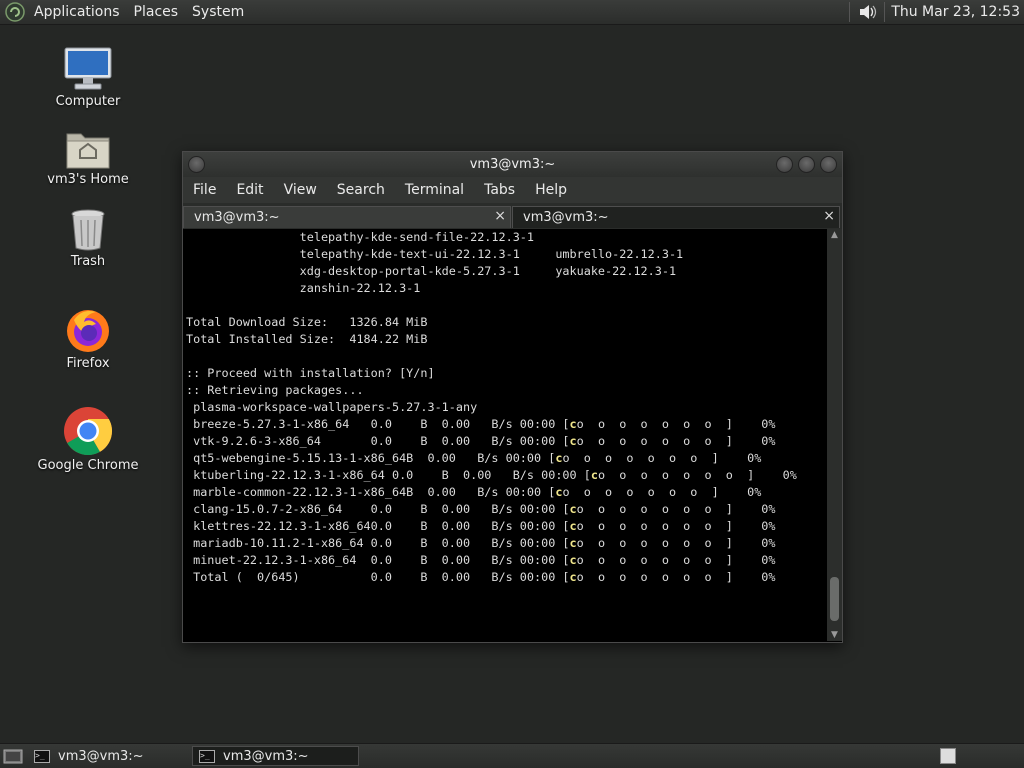  Describe the element at coordinates (347, 217) in the screenshot. I see `terminal-tab-1: vm3@vm3:~ ×` at that location.